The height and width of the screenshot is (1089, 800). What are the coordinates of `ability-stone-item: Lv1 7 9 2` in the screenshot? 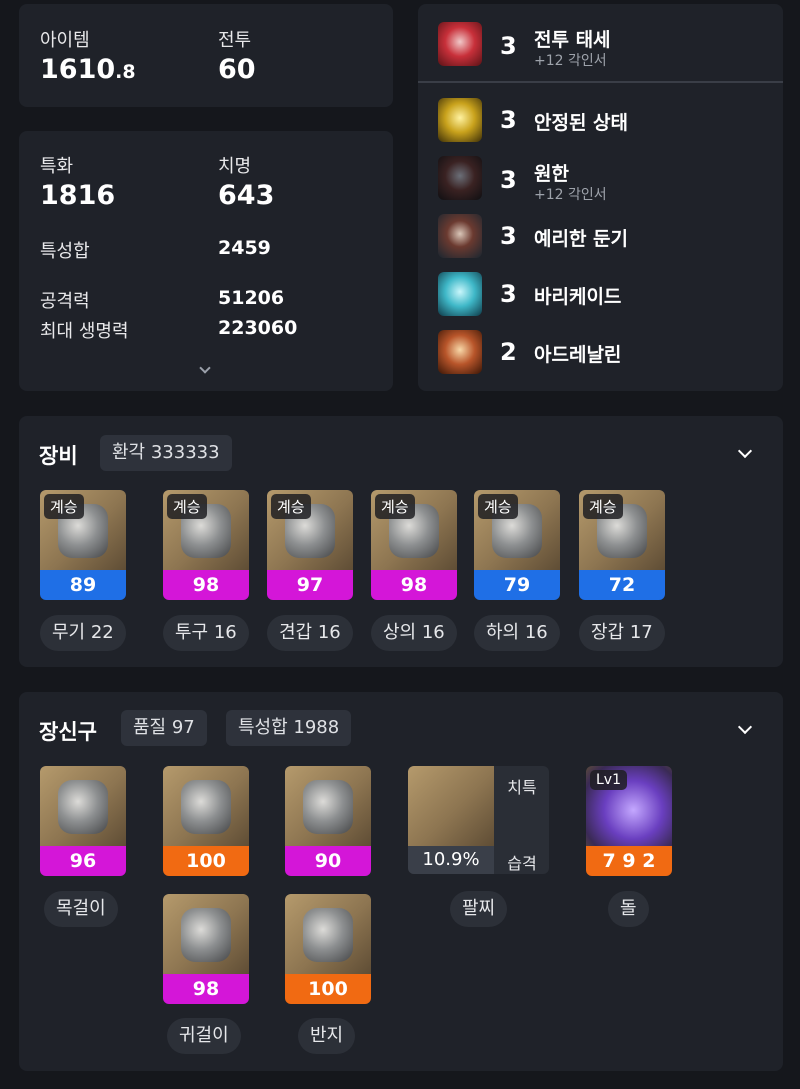 It's located at (629, 821).